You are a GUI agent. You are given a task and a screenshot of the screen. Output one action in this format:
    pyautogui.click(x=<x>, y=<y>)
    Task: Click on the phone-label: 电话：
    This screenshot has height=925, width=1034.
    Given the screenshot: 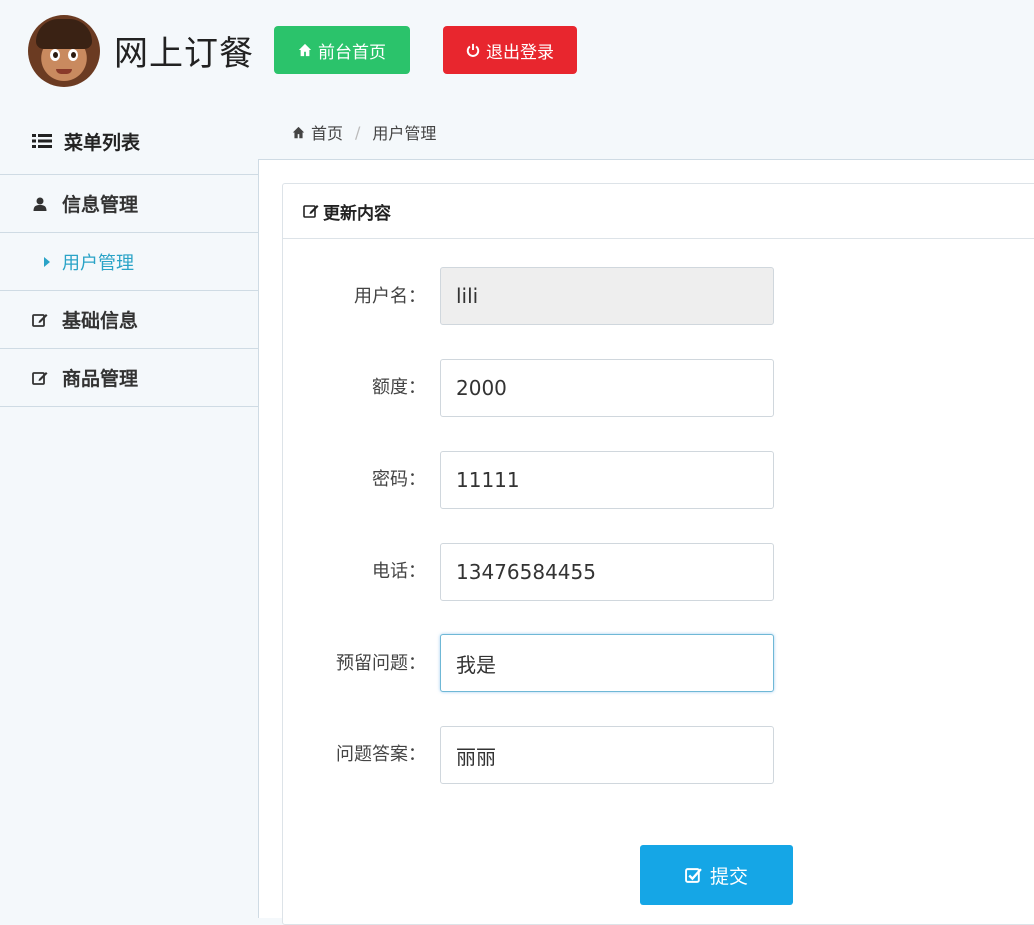 What is the action you would take?
    pyautogui.click(x=399, y=571)
    